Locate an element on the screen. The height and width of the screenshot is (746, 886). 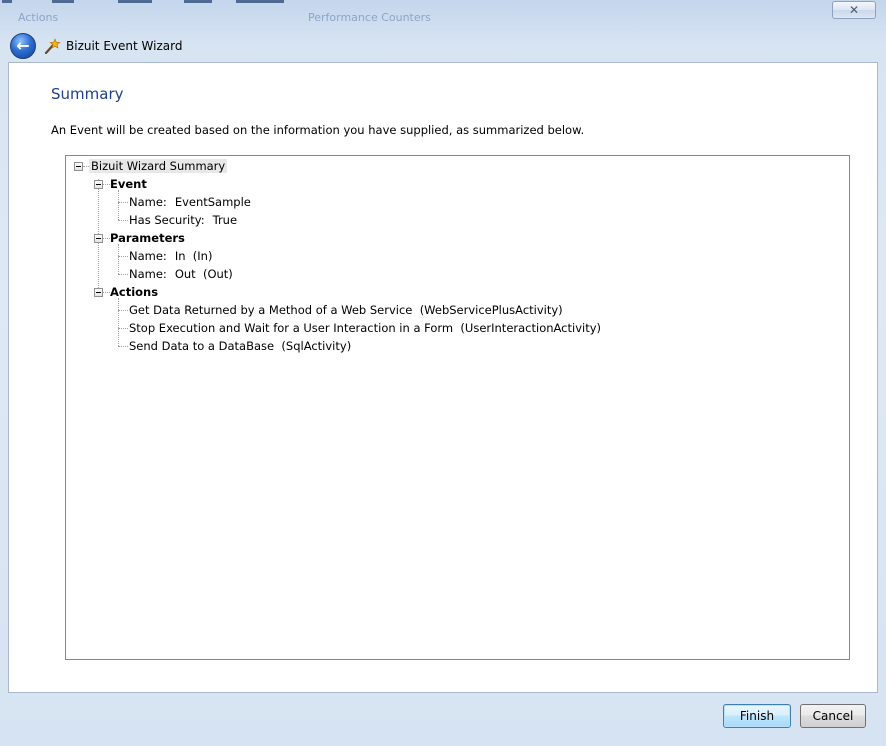
tree-node-event-security: Has Security: True is located at coordinates (183, 220).